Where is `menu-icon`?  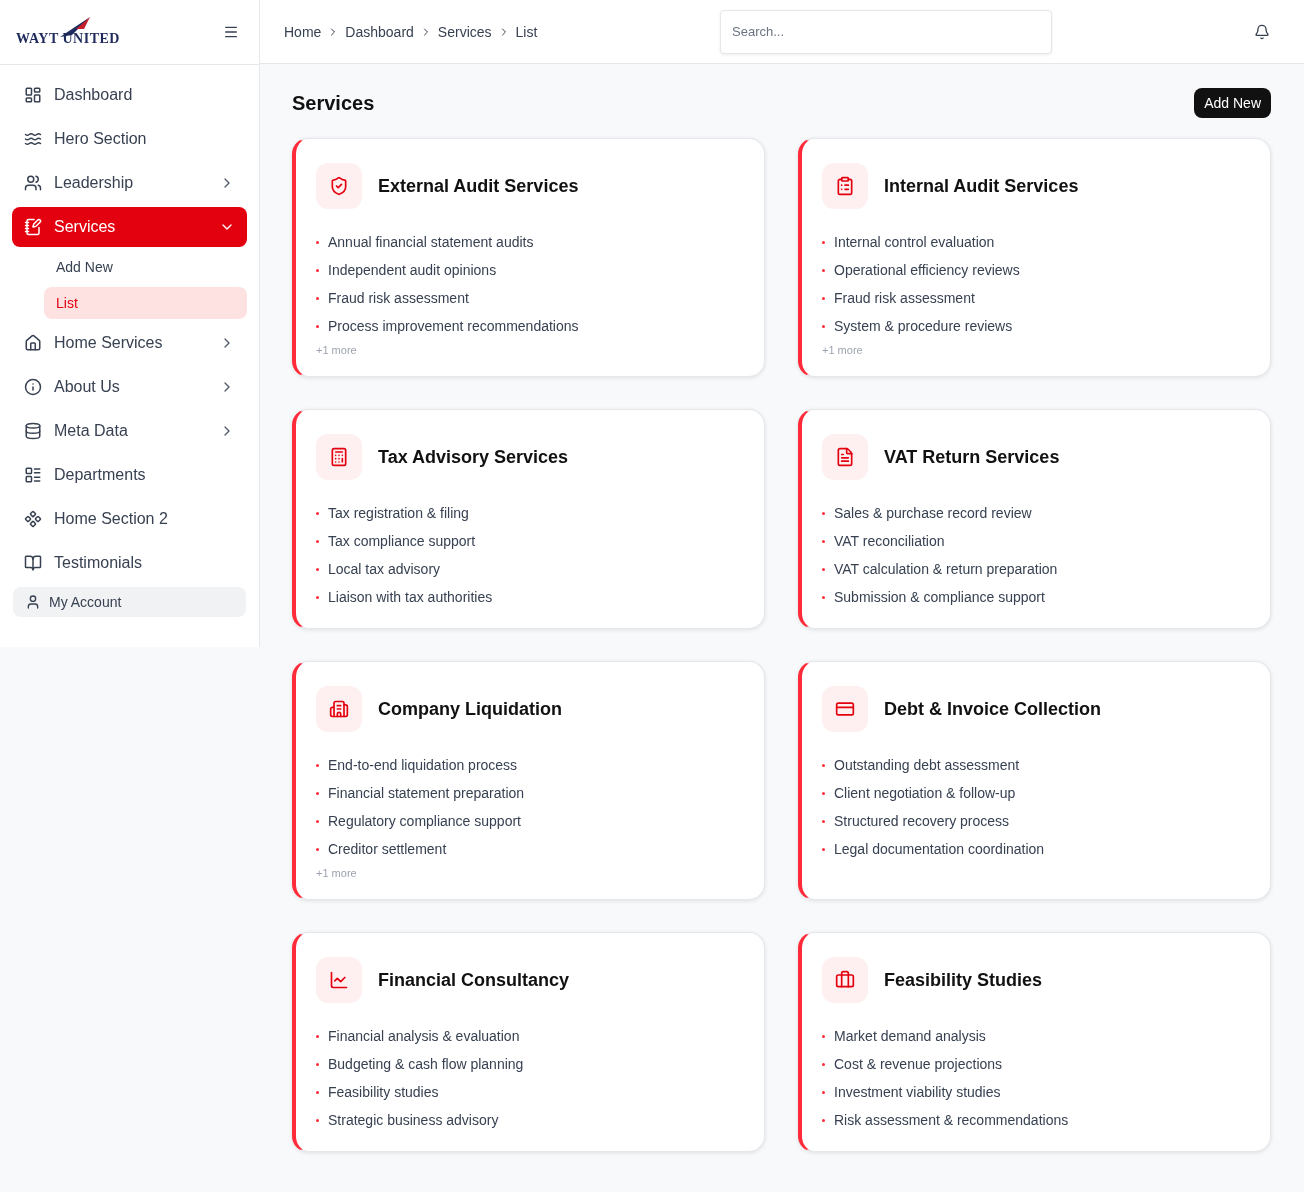
menu-icon is located at coordinates (231, 32).